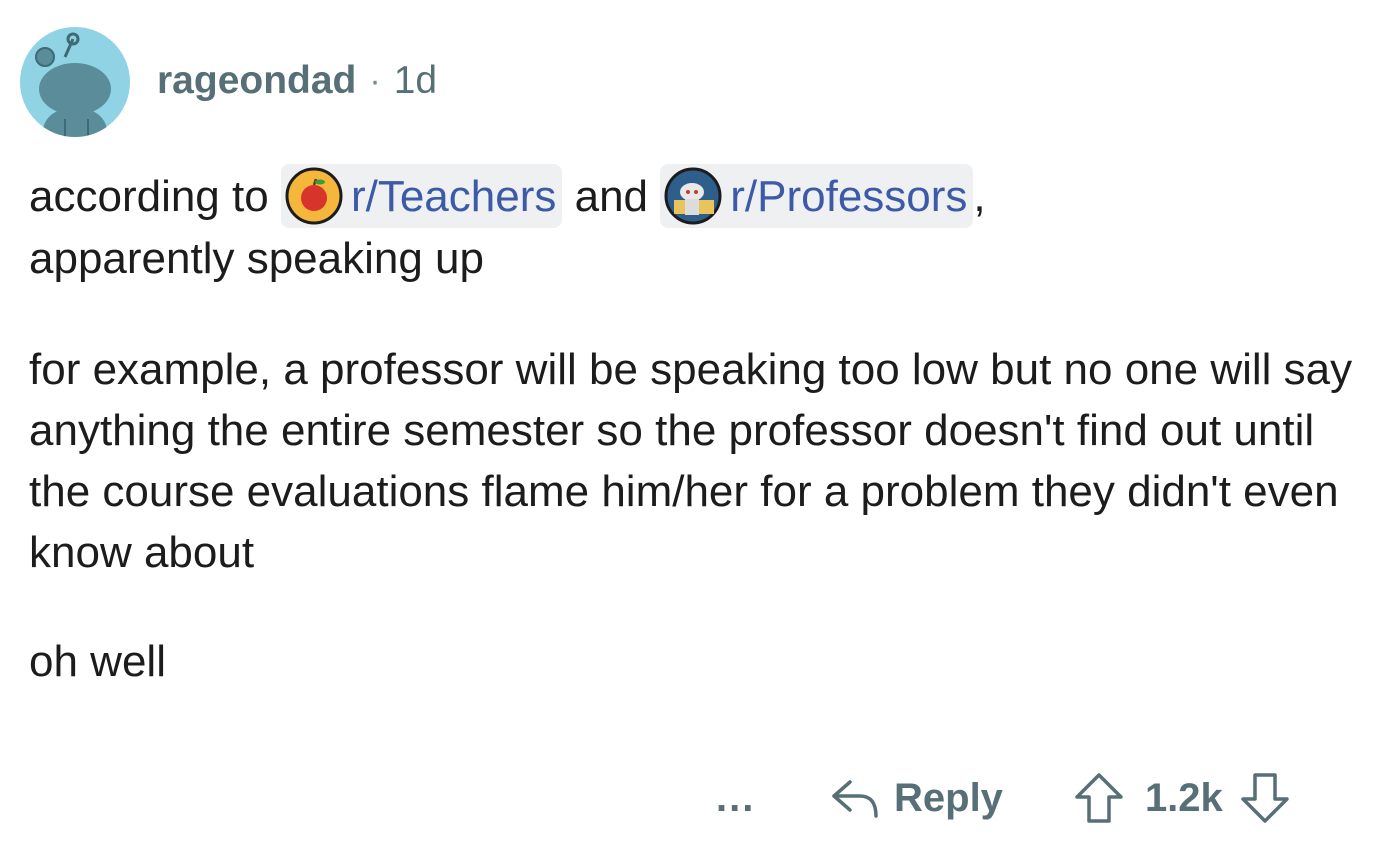 The height and width of the screenshot is (858, 1384). What do you see at coordinates (149, 196) in the screenshot?
I see `text-segment: according to` at bounding box center [149, 196].